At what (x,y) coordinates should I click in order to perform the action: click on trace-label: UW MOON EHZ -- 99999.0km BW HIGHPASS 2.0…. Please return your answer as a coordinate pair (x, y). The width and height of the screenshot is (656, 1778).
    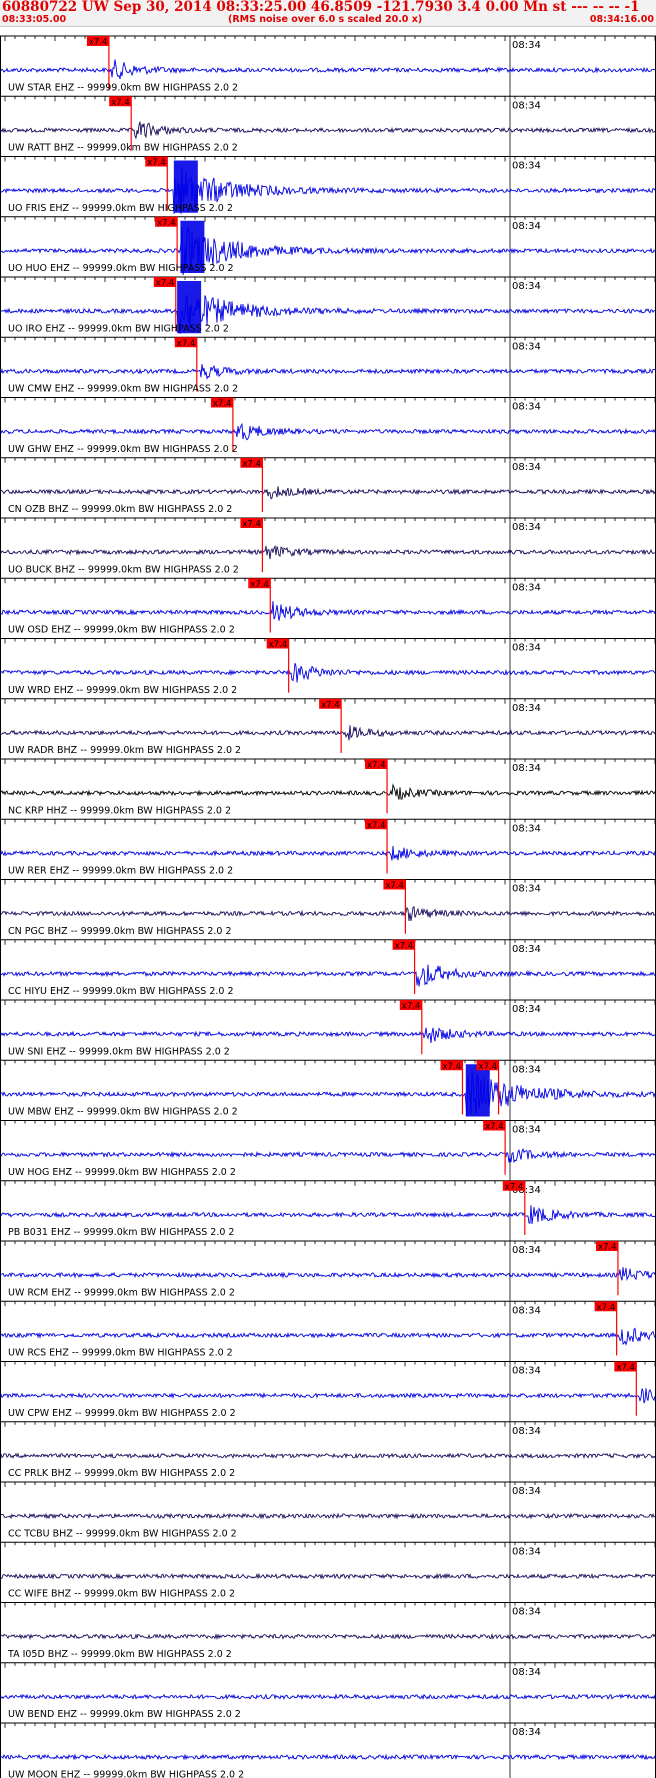
    Looking at the image, I should click on (126, 1773).